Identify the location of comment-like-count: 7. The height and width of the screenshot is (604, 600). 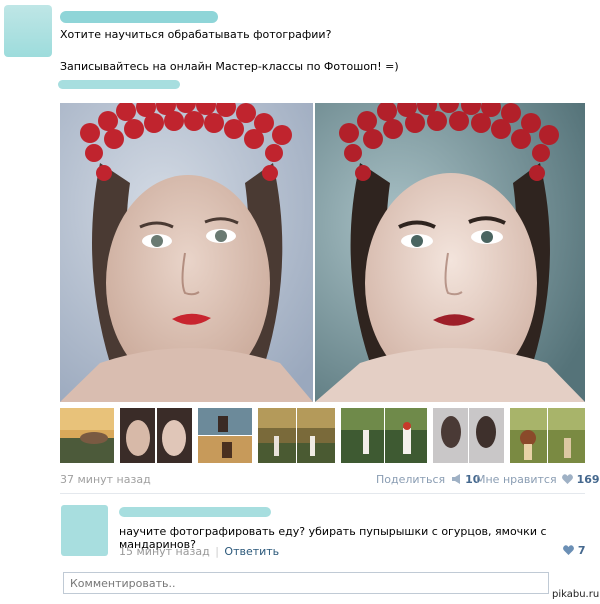
(581, 550).